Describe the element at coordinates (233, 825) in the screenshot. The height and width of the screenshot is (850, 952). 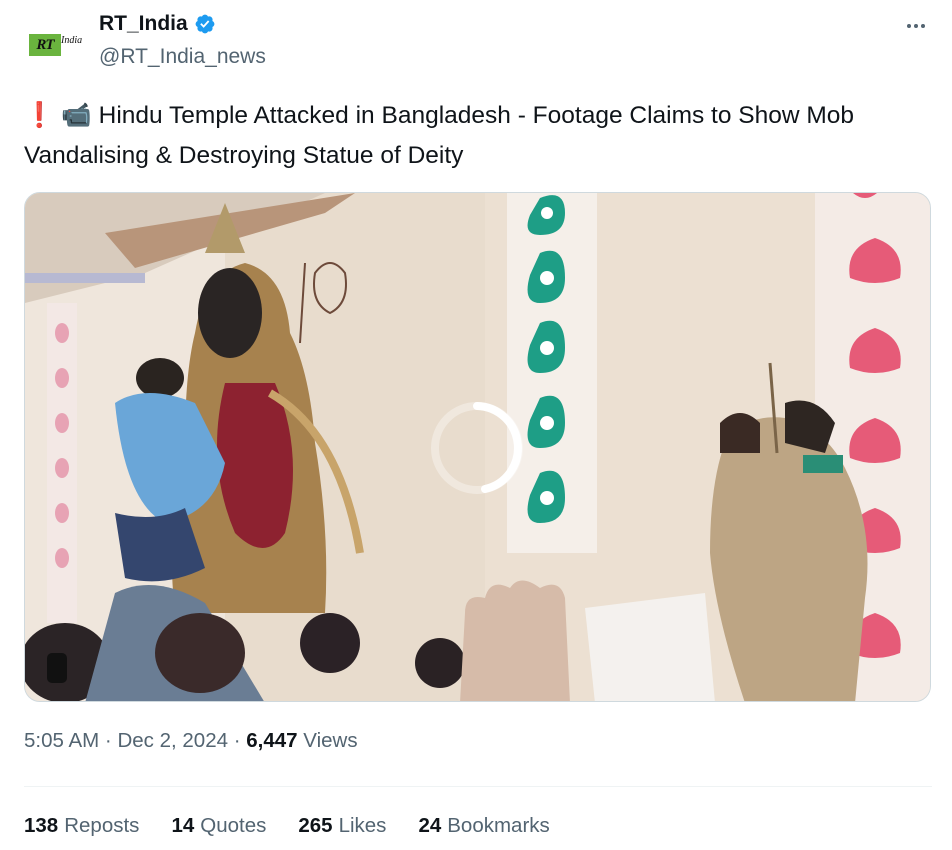
I see `quotes-label: Quotes` at that location.